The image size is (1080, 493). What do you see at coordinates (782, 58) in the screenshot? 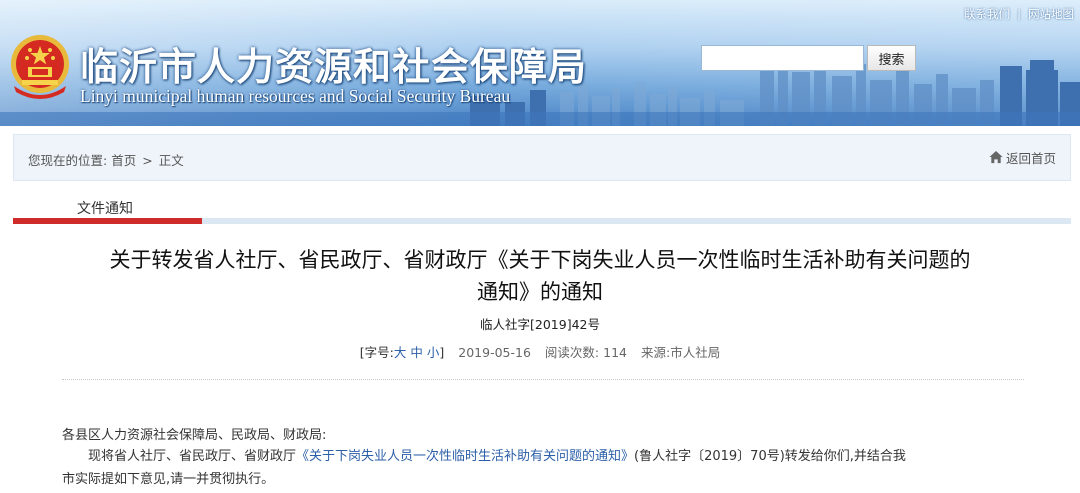
I see `search-input` at bounding box center [782, 58].